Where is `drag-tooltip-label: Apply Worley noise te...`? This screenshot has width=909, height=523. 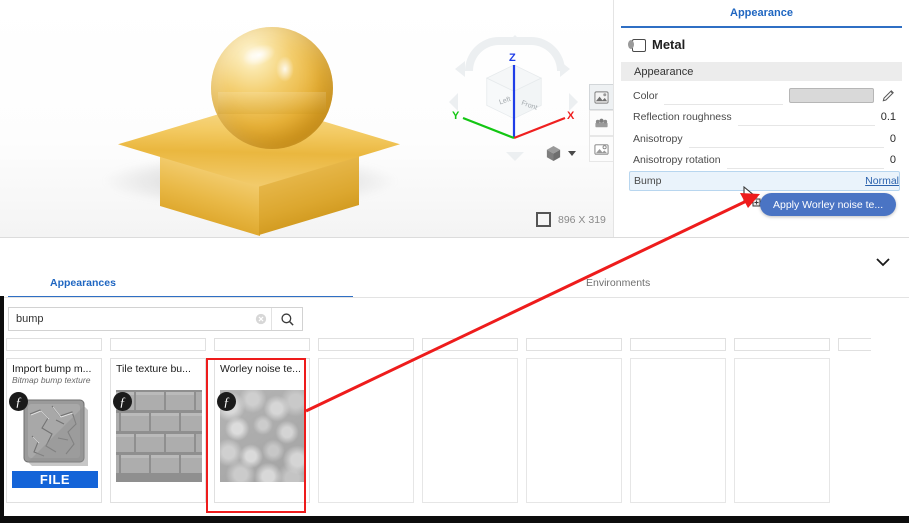
drag-tooltip-label: Apply Worley noise te... is located at coordinates (828, 204).